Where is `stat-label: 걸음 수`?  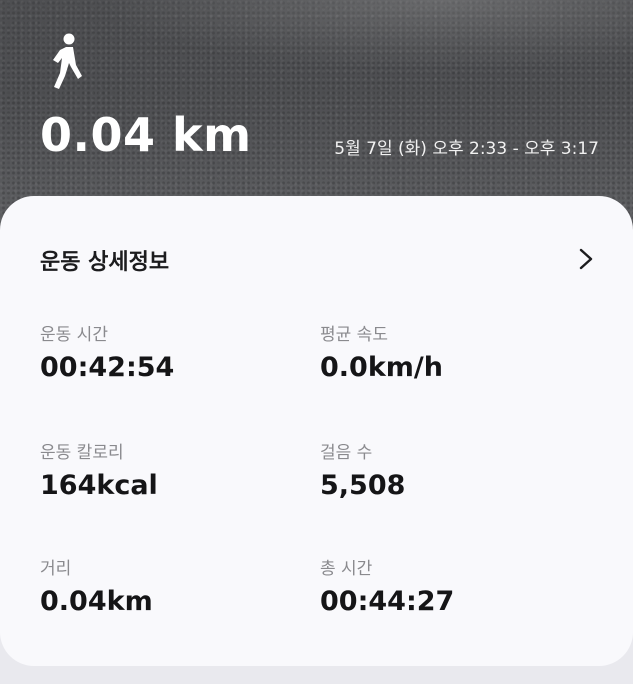
stat-label: 걸음 수 is located at coordinates (346, 453).